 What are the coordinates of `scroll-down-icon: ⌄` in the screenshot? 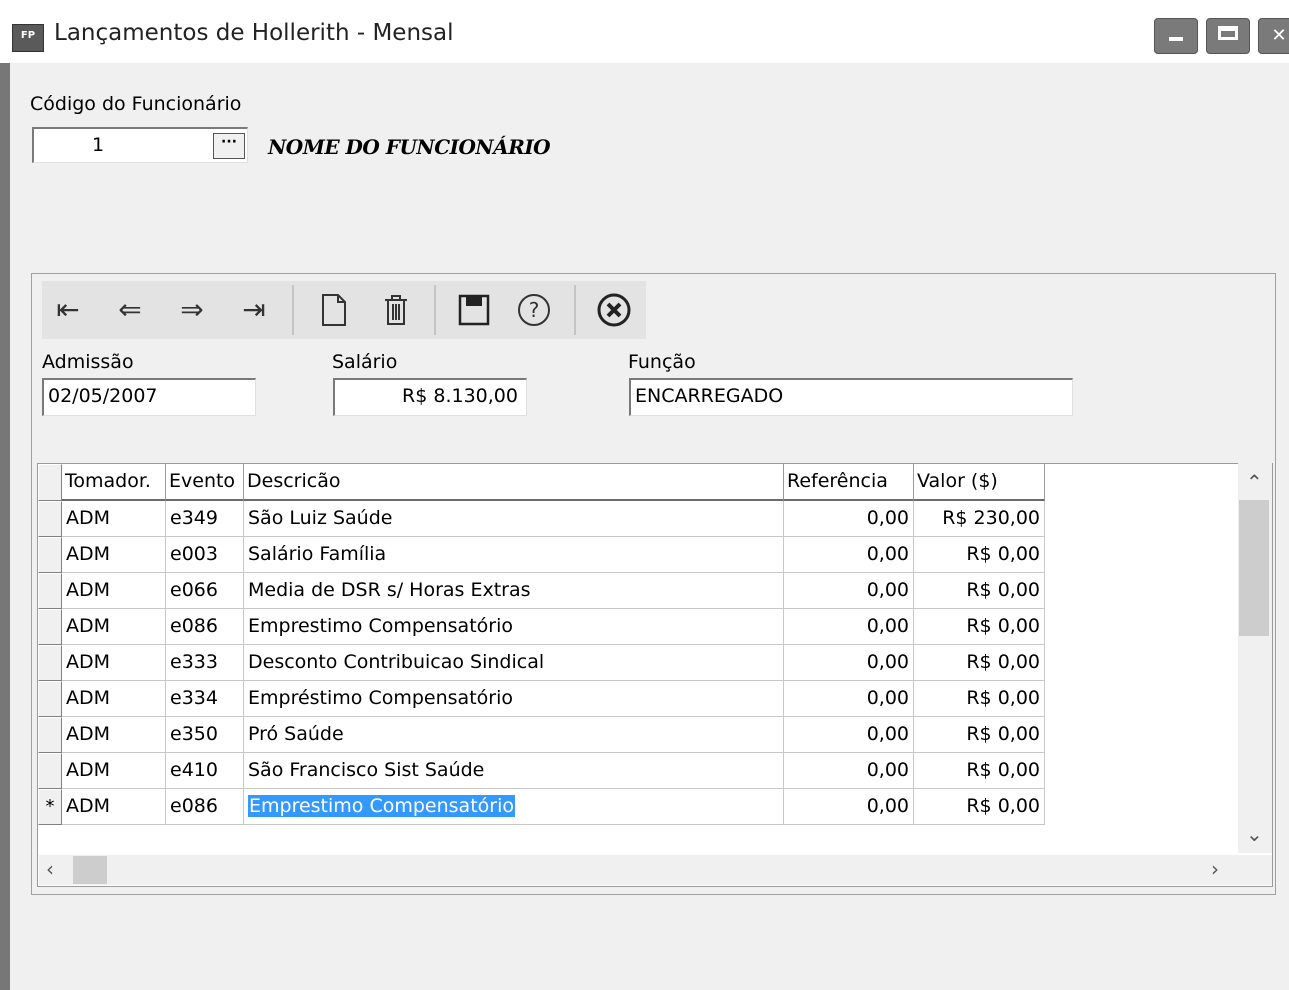 It's located at (1254, 834).